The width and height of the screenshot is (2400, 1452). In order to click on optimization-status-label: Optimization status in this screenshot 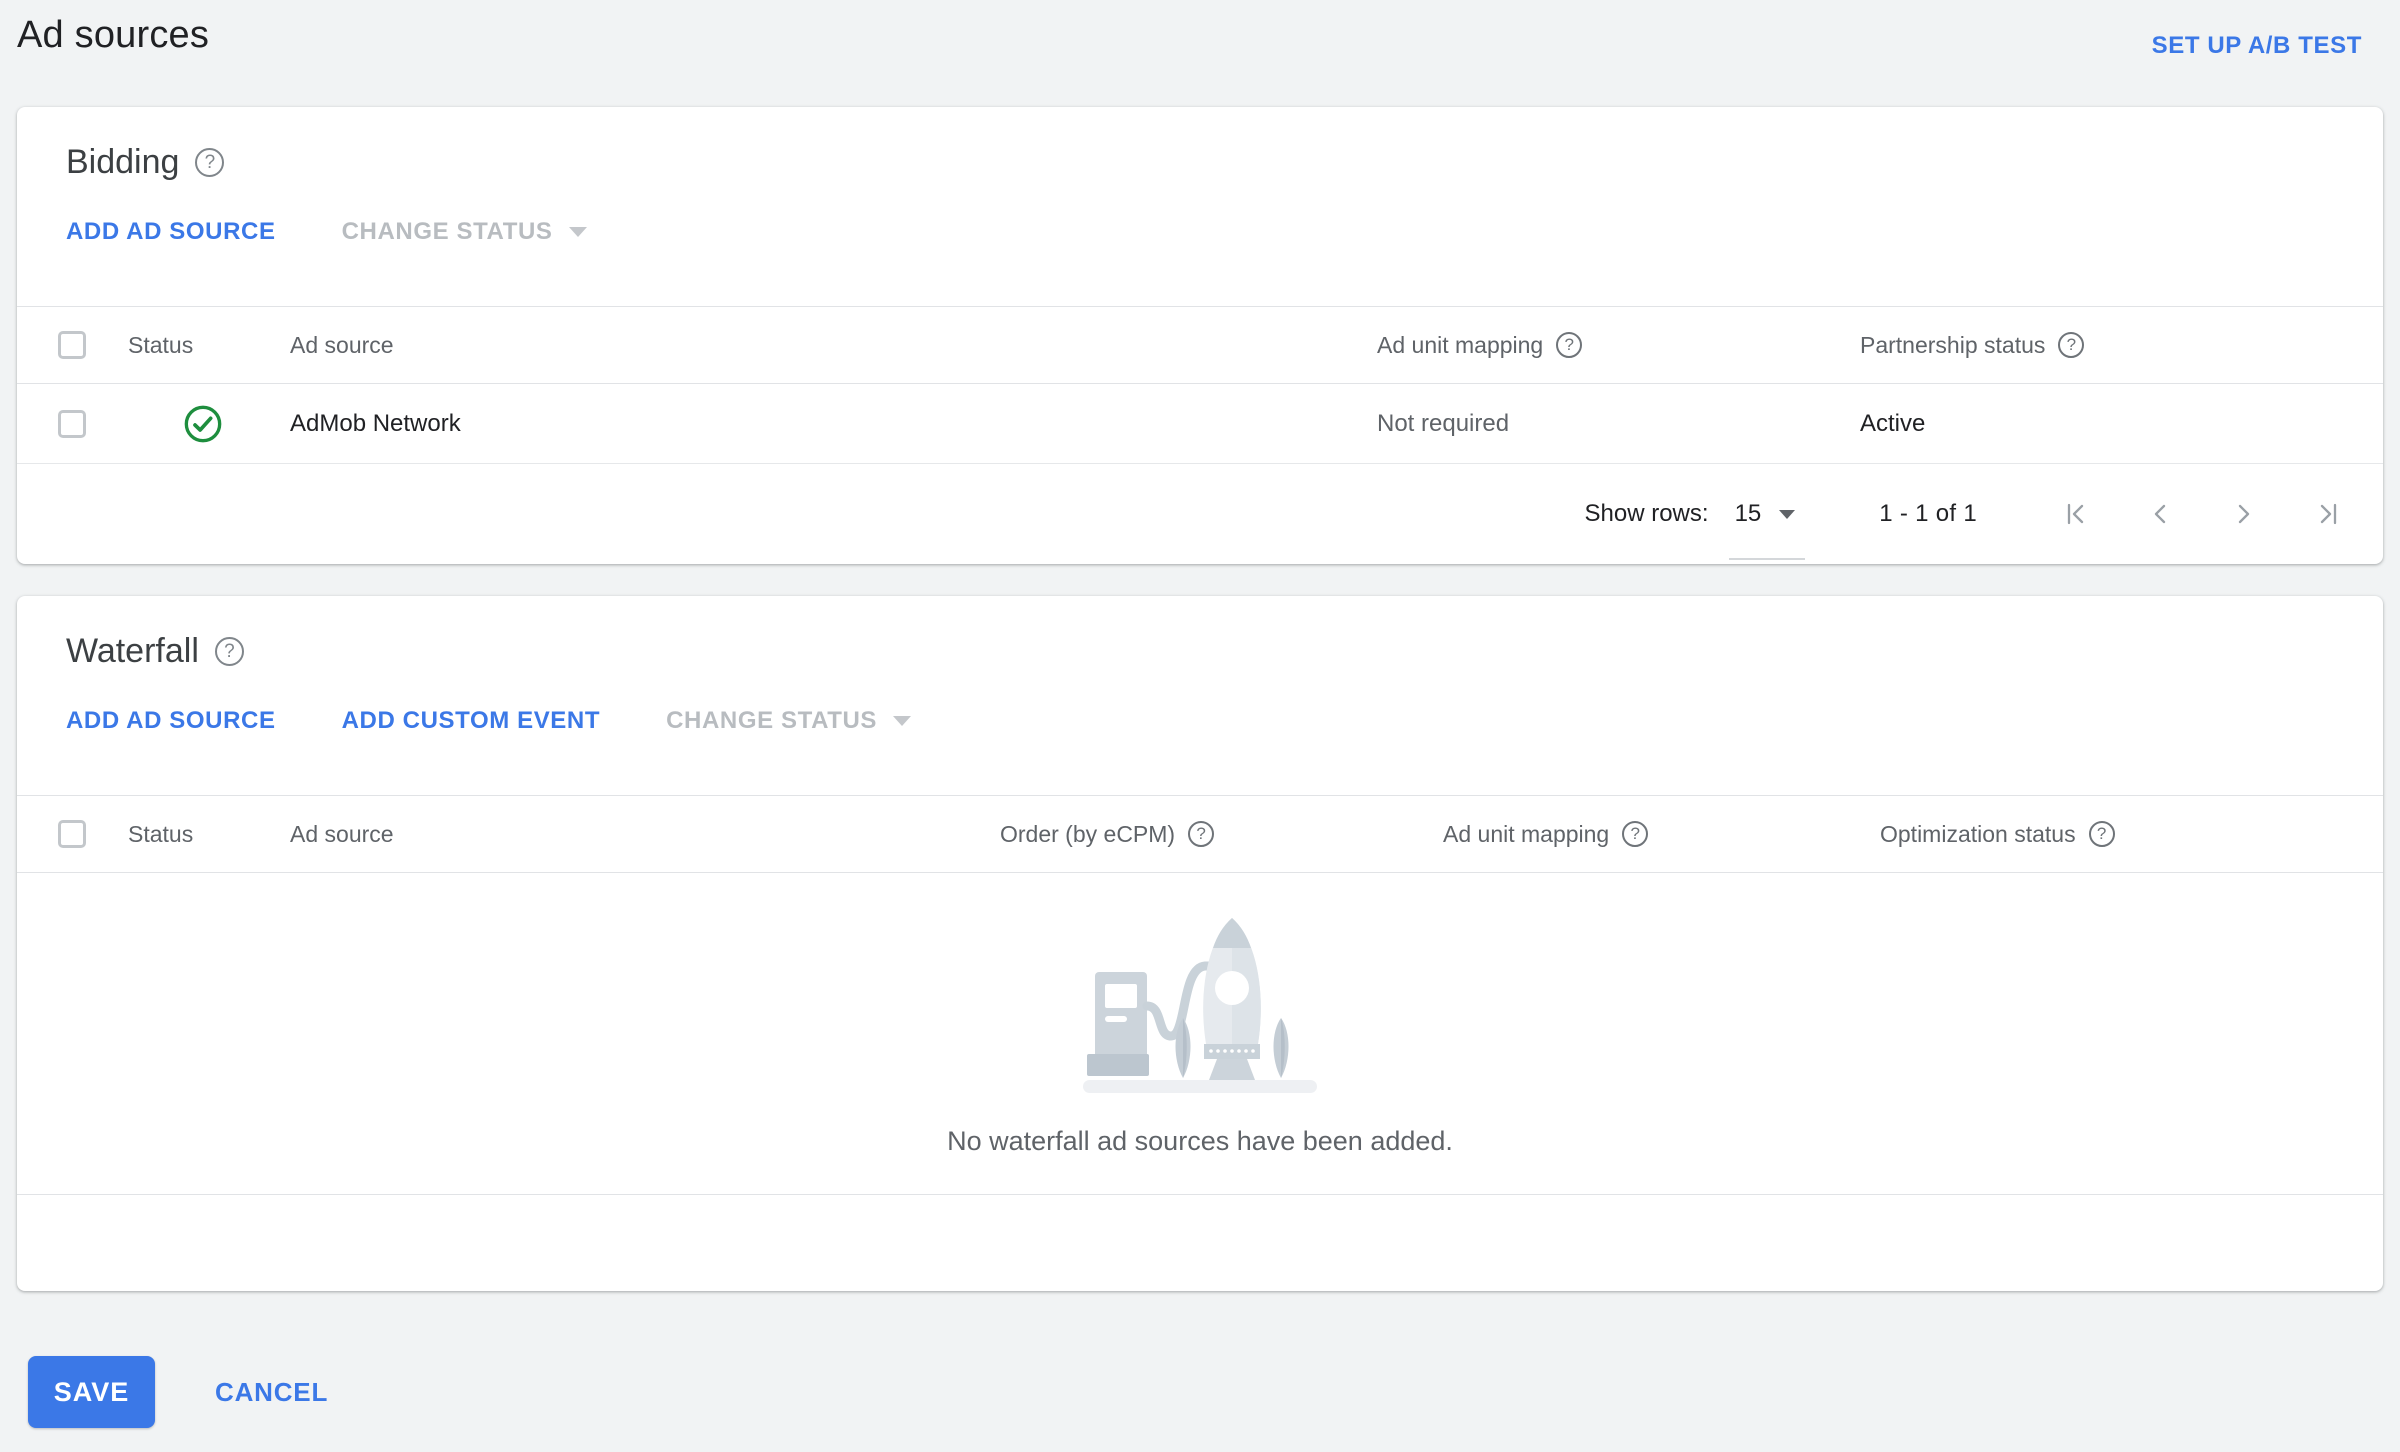, I will do `click(1978, 833)`.